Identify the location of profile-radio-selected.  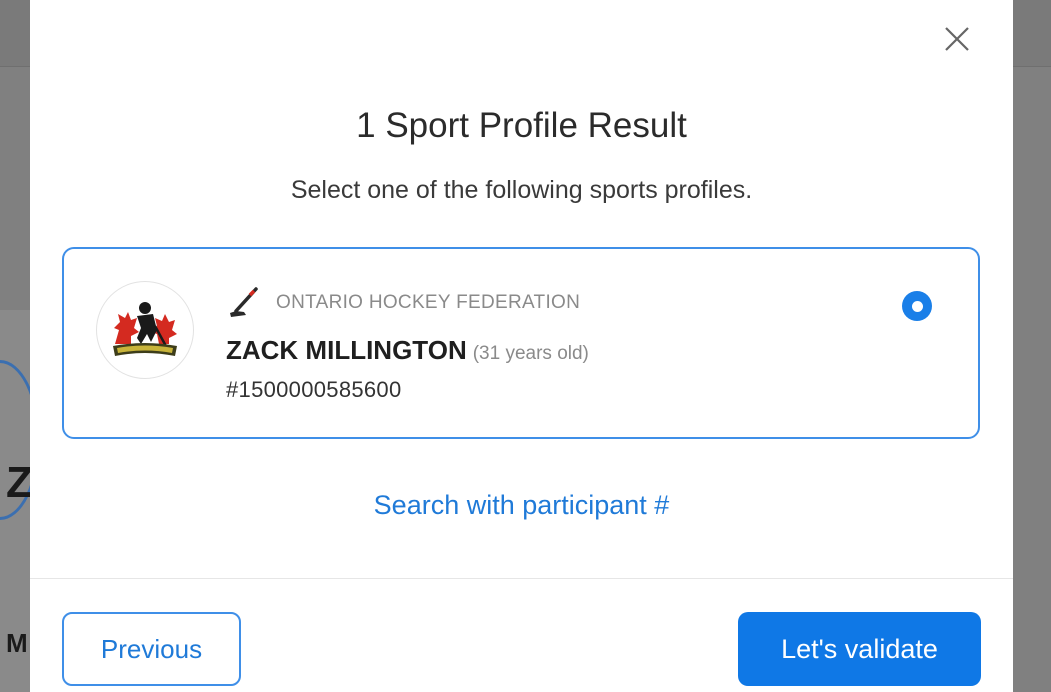
(917, 306).